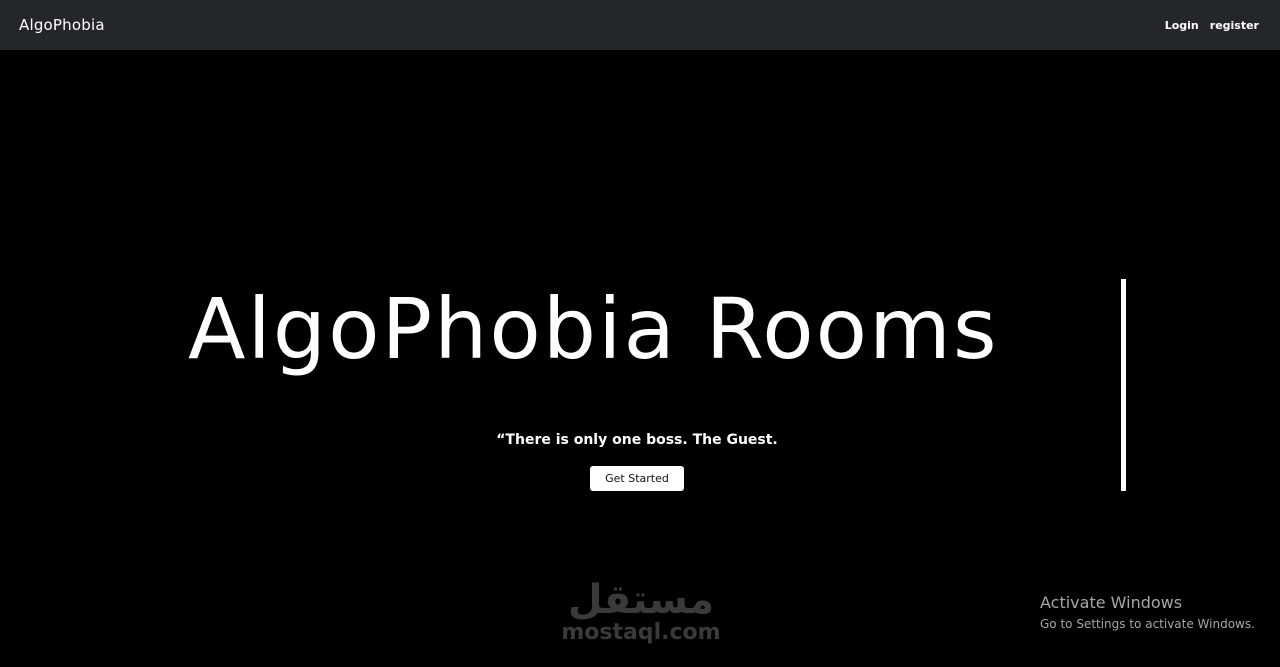  I want to click on brand-logo-link: AlgoPhobia, so click(62, 25).